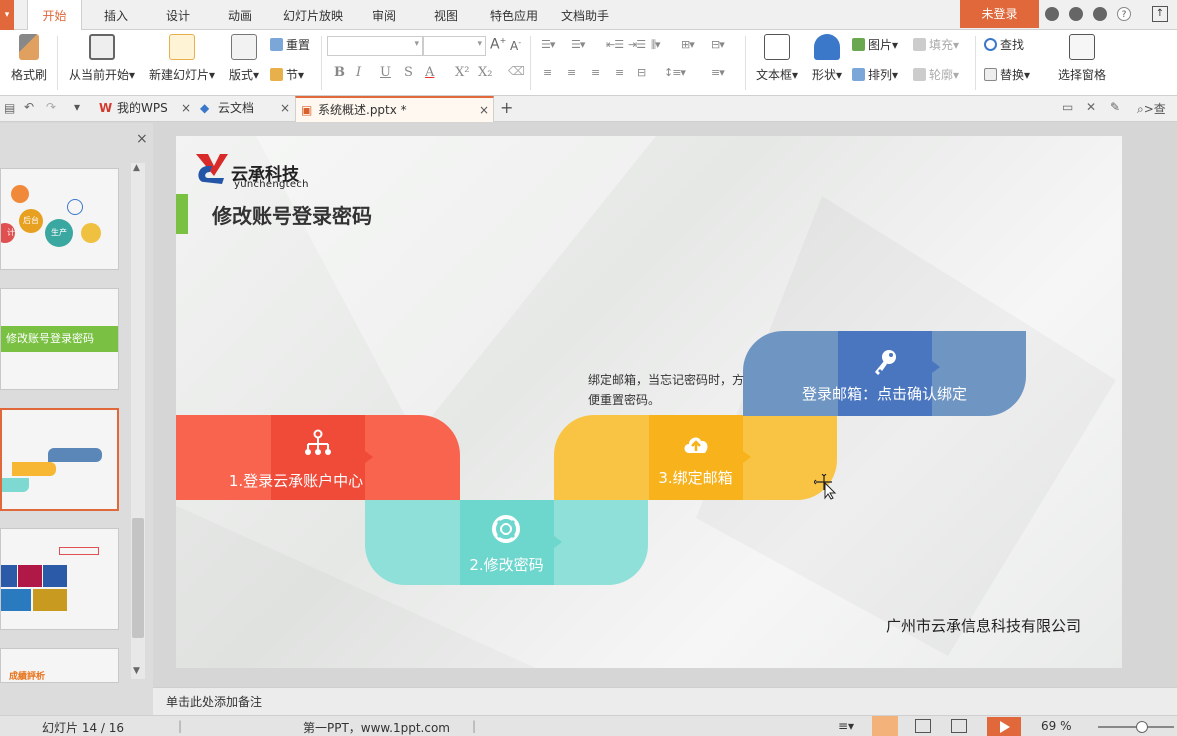 This screenshot has width=1177, height=736. What do you see at coordinates (358, 72) in the screenshot?
I see `italic-button: I` at bounding box center [358, 72].